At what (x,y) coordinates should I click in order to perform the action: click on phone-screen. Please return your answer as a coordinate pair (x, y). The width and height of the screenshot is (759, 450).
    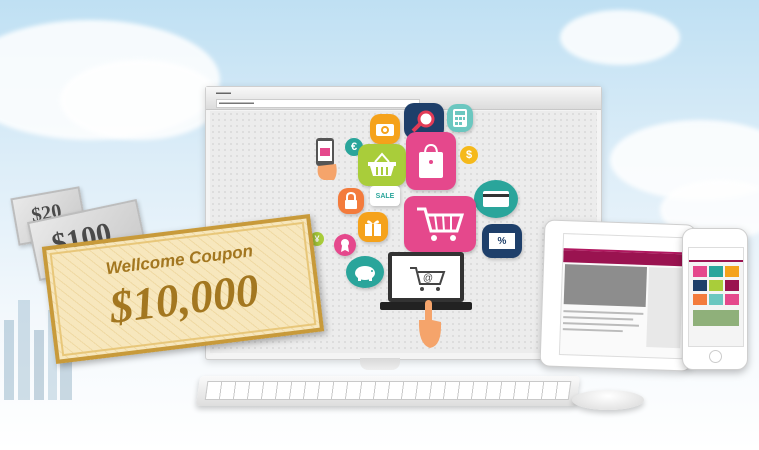
    Looking at the image, I should click on (716, 297).